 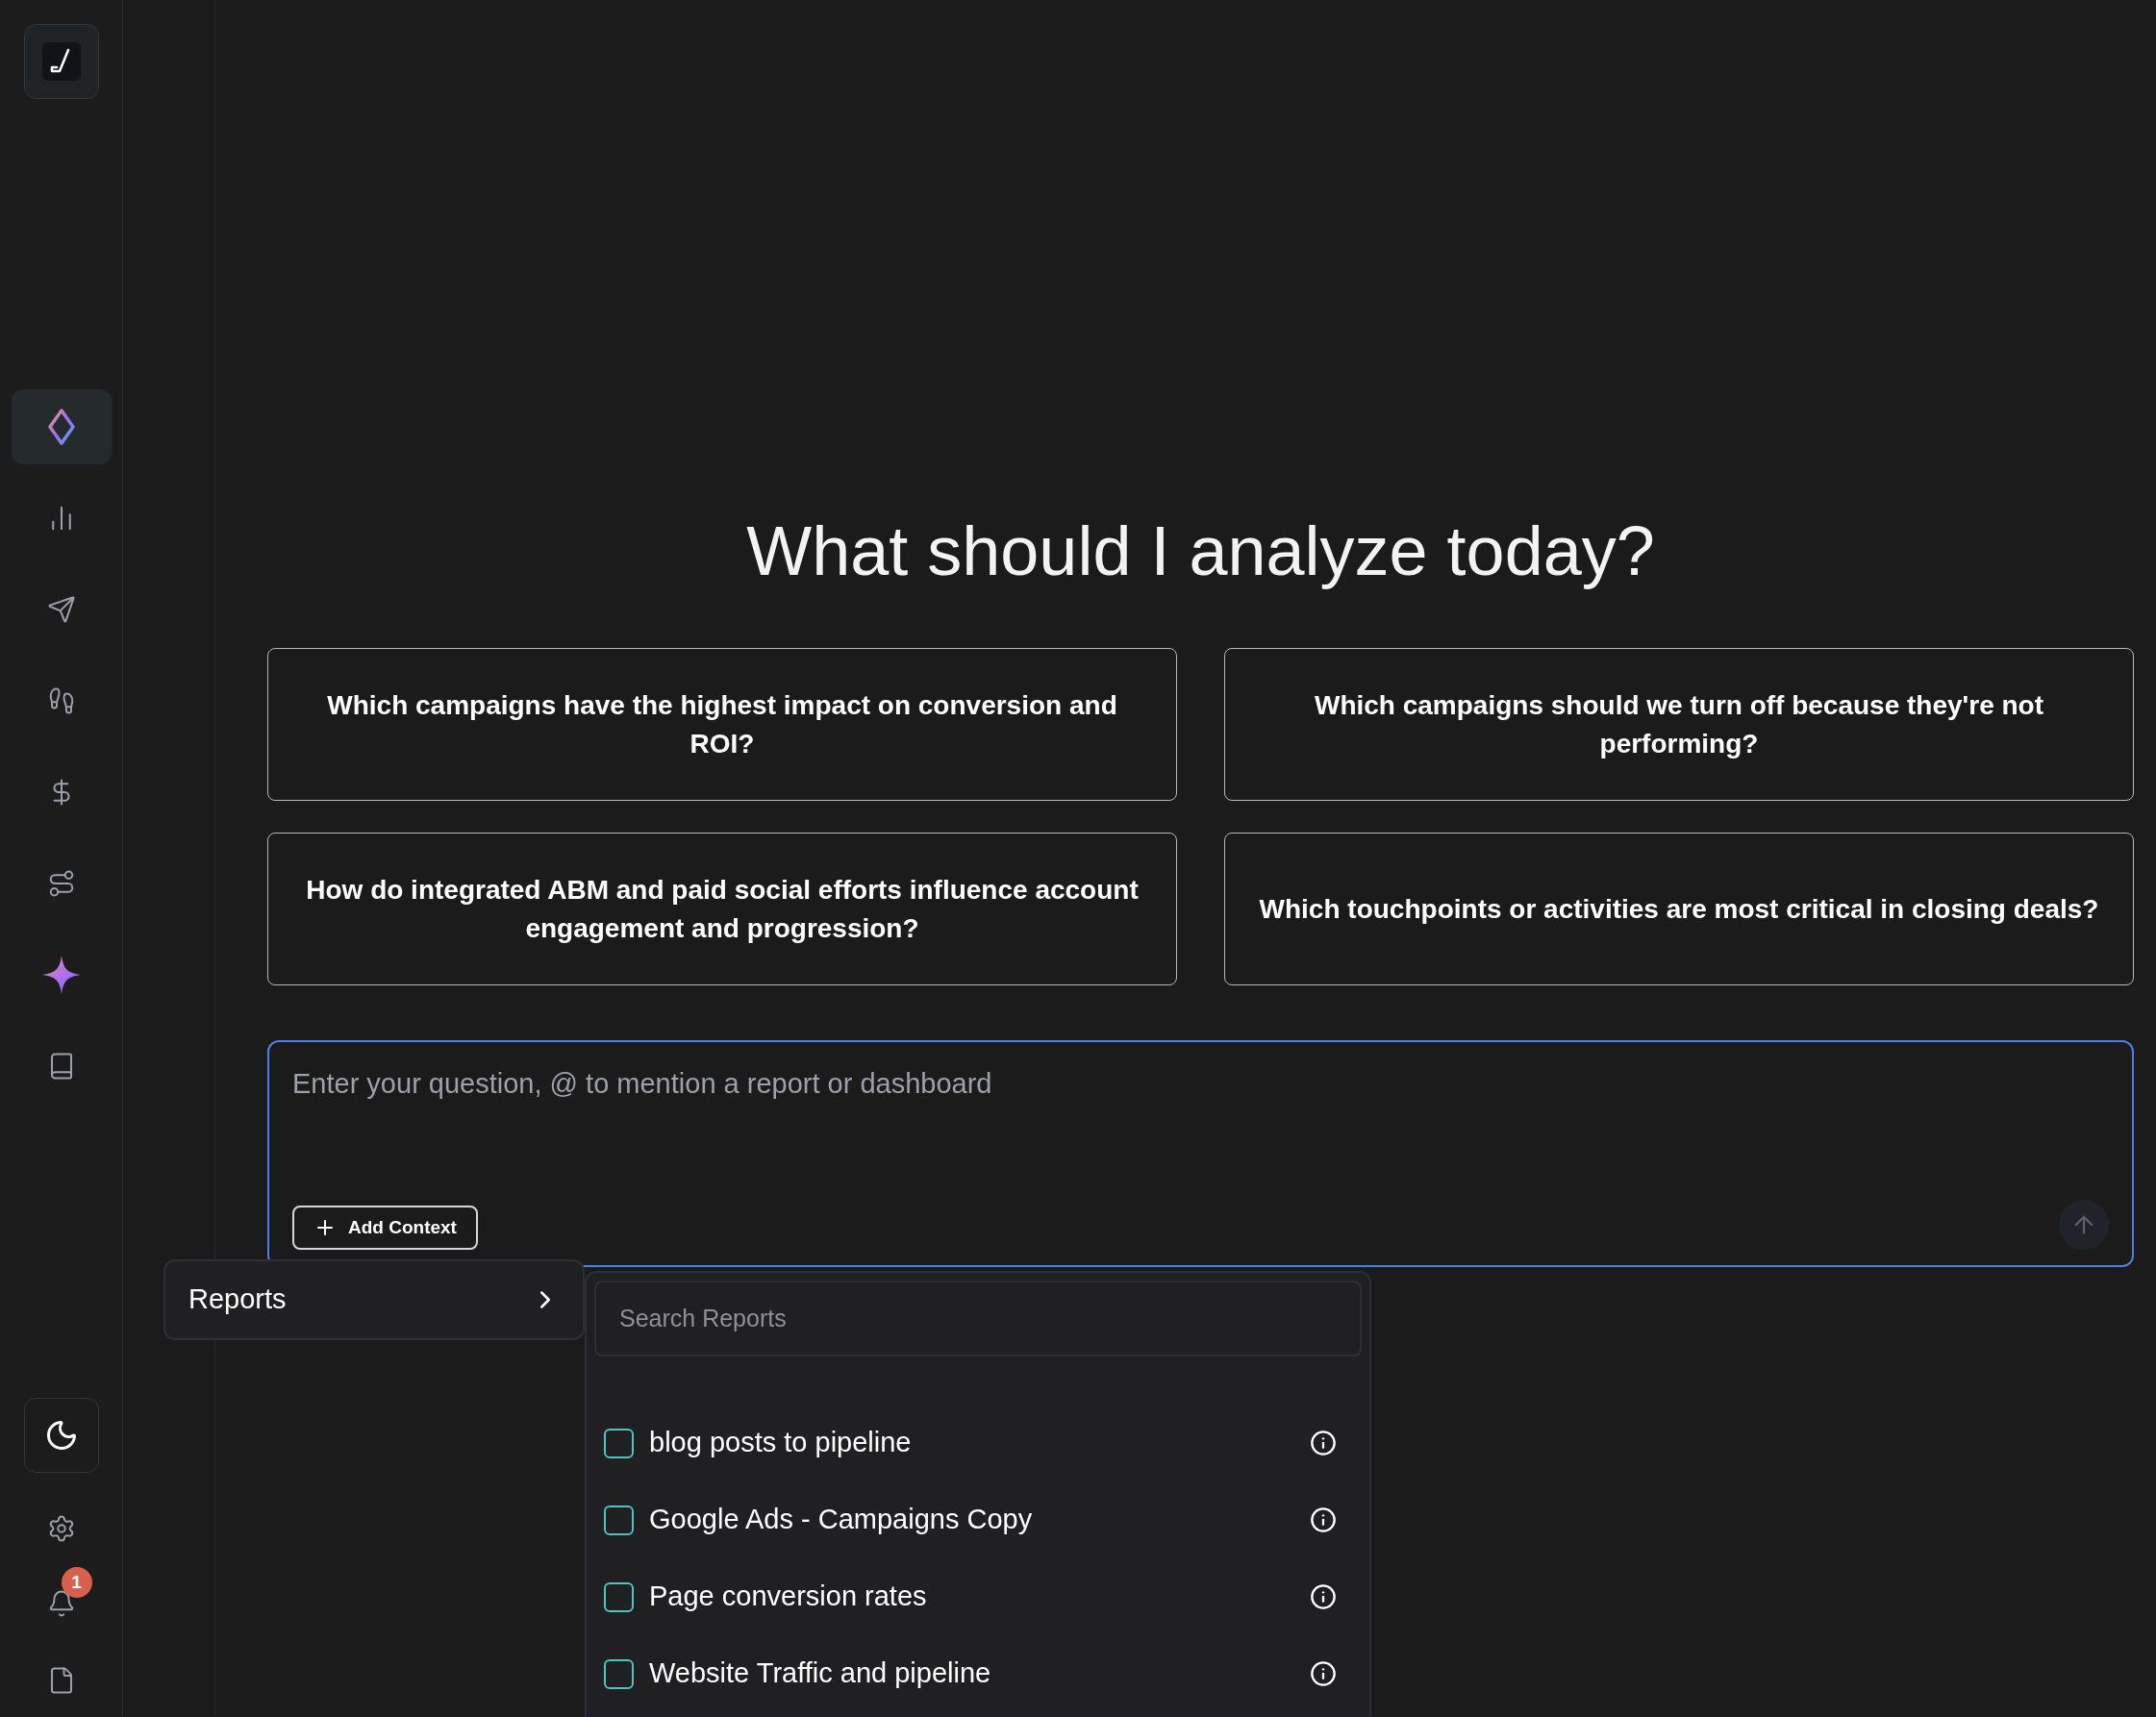 What do you see at coordinates (1679, 725) in the screenshot?
I see `suggestion-card: Which campaigns should we turn off because they're not performing?` at bounding box center [1679, 725].